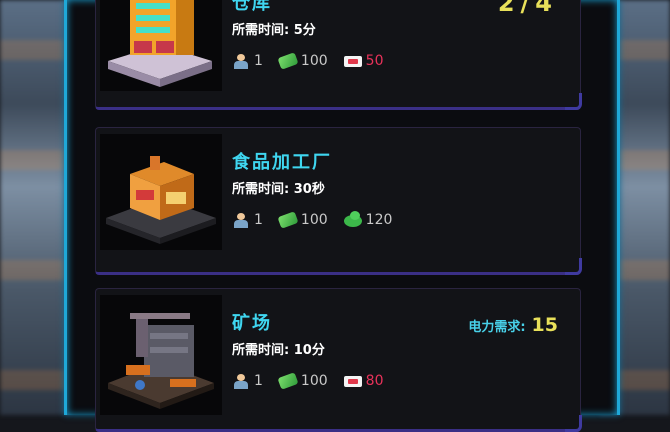  What do you see at coordinates (35, 207) in the screenshot?
I see `background-left` at bounding box center [35, 207].